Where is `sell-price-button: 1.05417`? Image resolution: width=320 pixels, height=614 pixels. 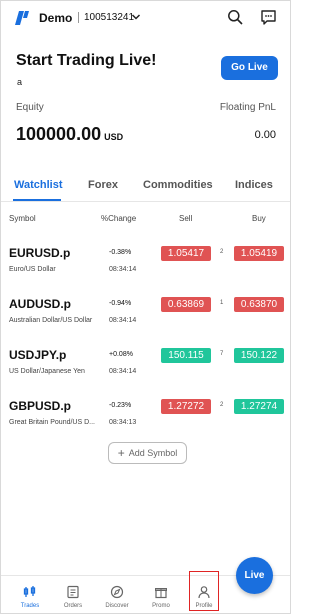
sell-price-button: 1.05417 is located at coordinates (186, 253).